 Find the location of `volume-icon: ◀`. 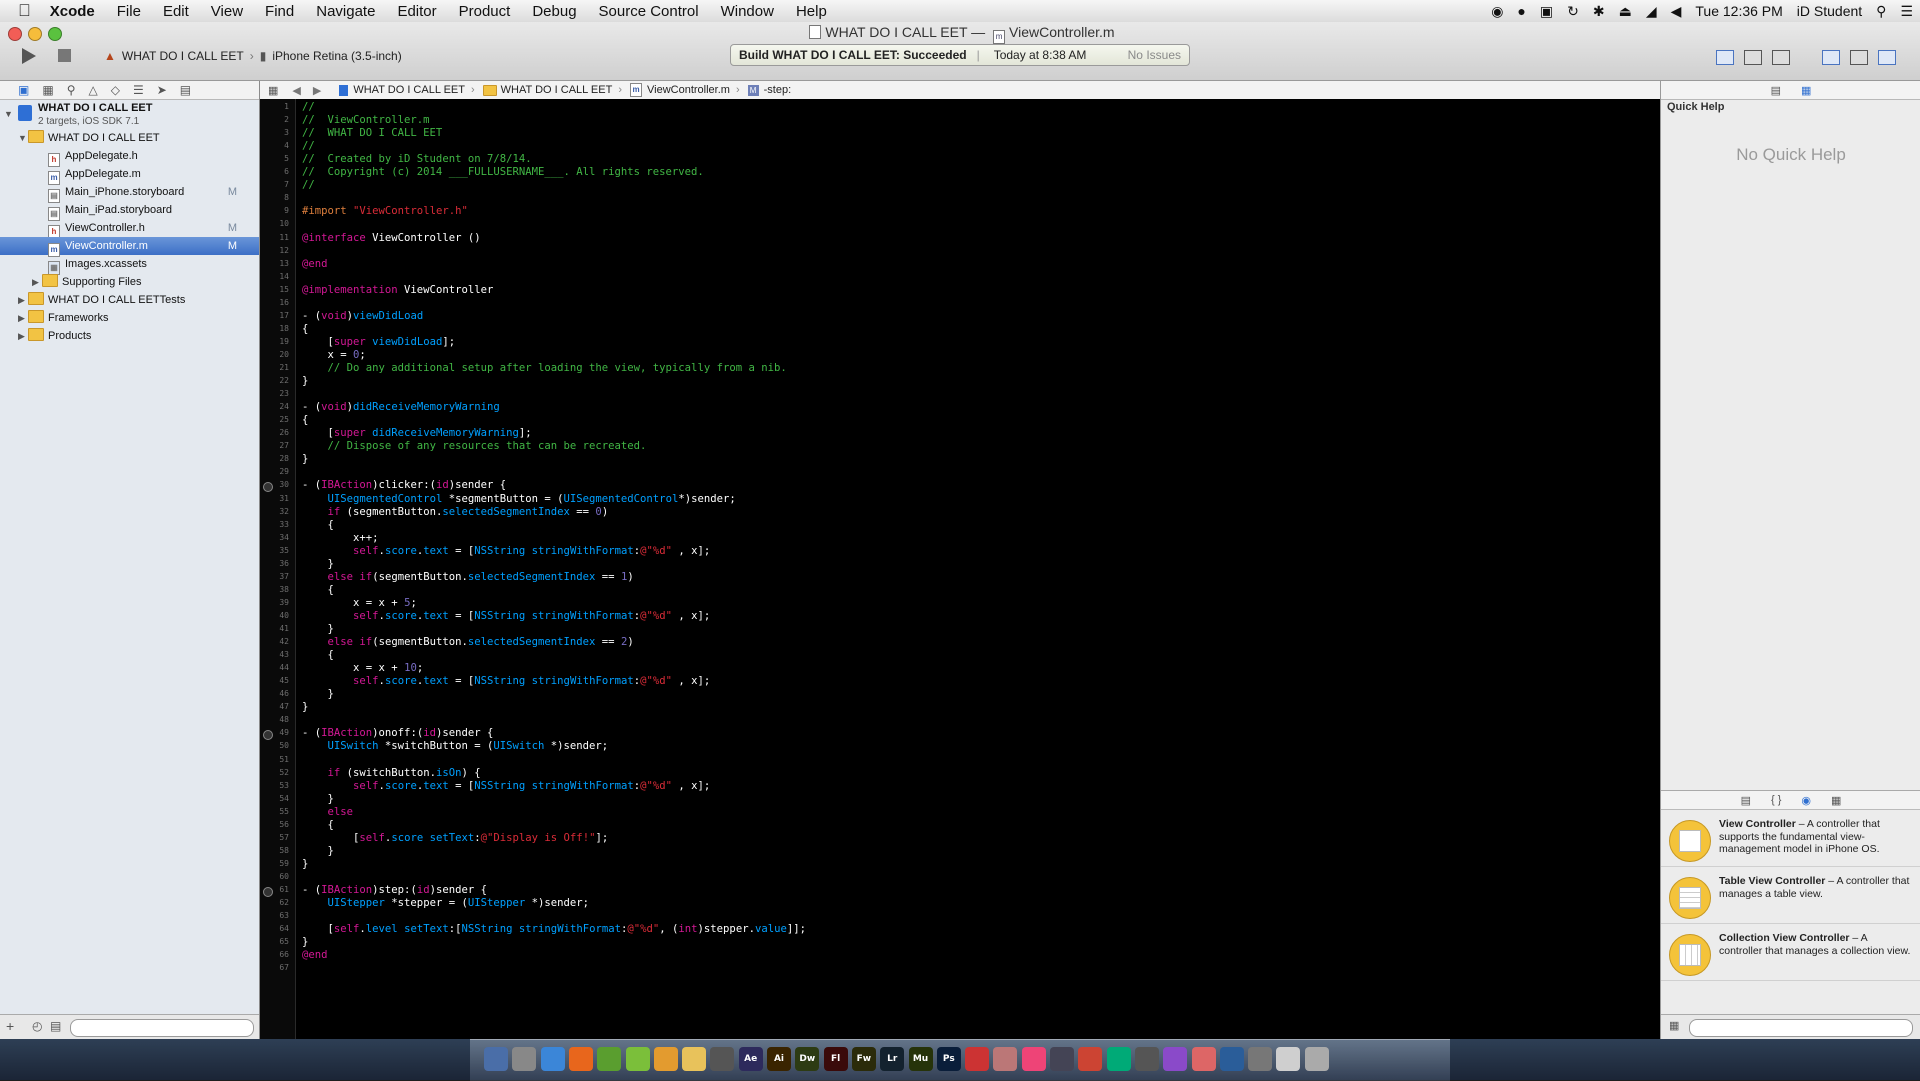

volume-icon: ◀ is located at coordinates (1676, 11).